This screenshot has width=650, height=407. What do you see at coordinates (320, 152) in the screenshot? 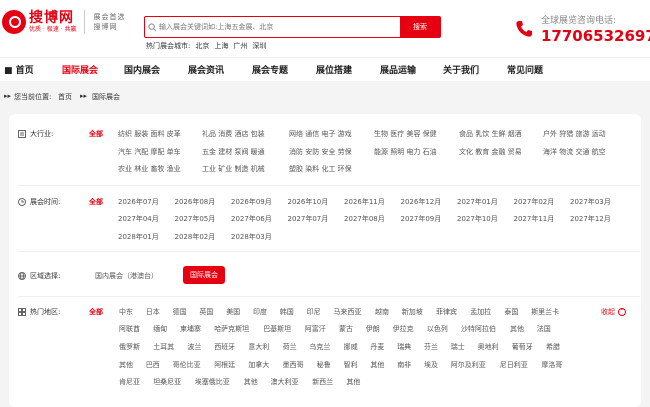
I see `industry-option: 消防 安防 安全 劳保` at bounding box center [320, 152].